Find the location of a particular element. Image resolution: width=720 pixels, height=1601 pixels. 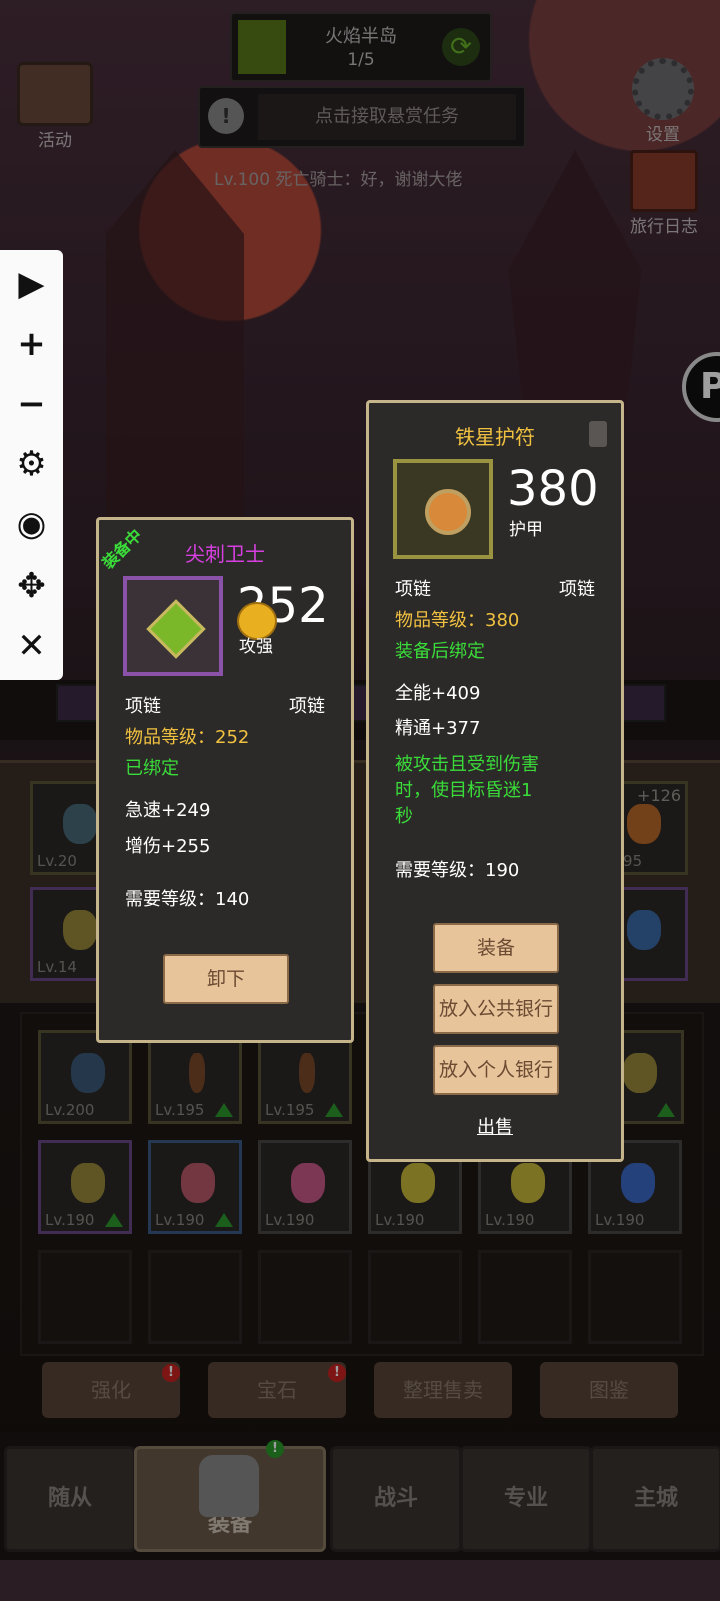

minus-icon: − is located at coordinates (31, 404).